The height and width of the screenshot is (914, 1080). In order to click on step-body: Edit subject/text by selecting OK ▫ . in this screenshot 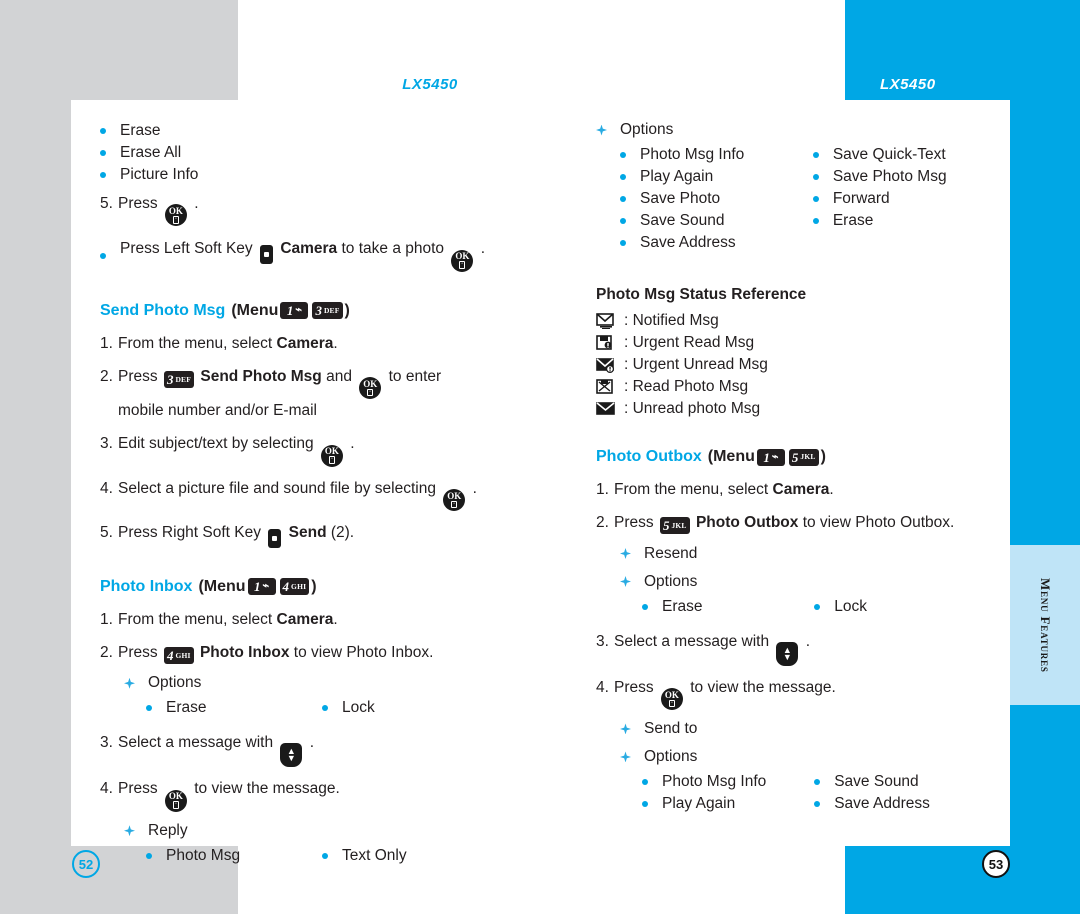, I will do `click(324, 449)`.